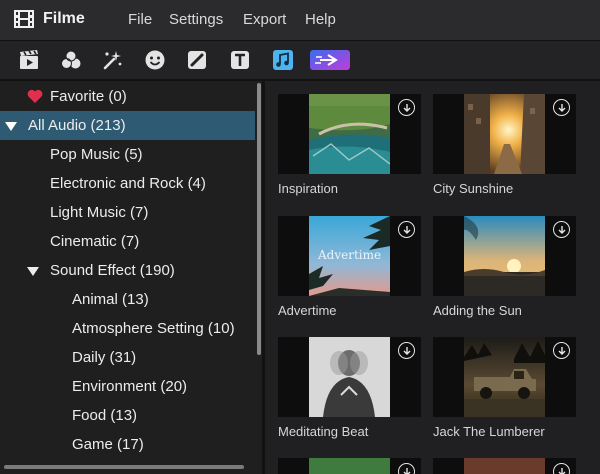 The width and height of the screenshot is (600, 474). I want to click on tree-item-favorite: Favorite (0), so click(129, 96).